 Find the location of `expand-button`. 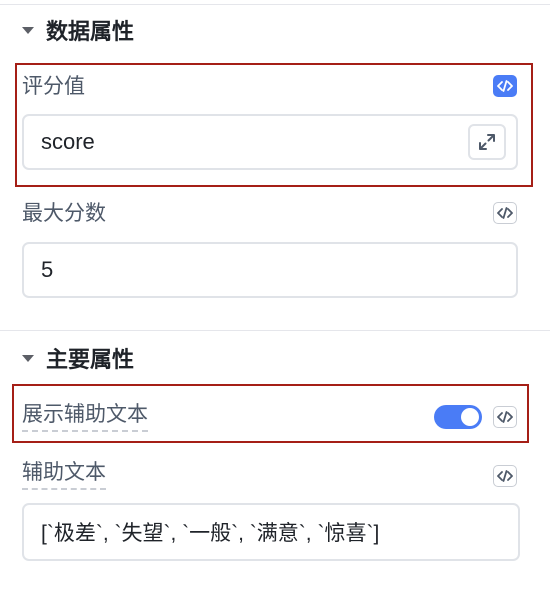

expand-button is located at coordinates (487, 142).